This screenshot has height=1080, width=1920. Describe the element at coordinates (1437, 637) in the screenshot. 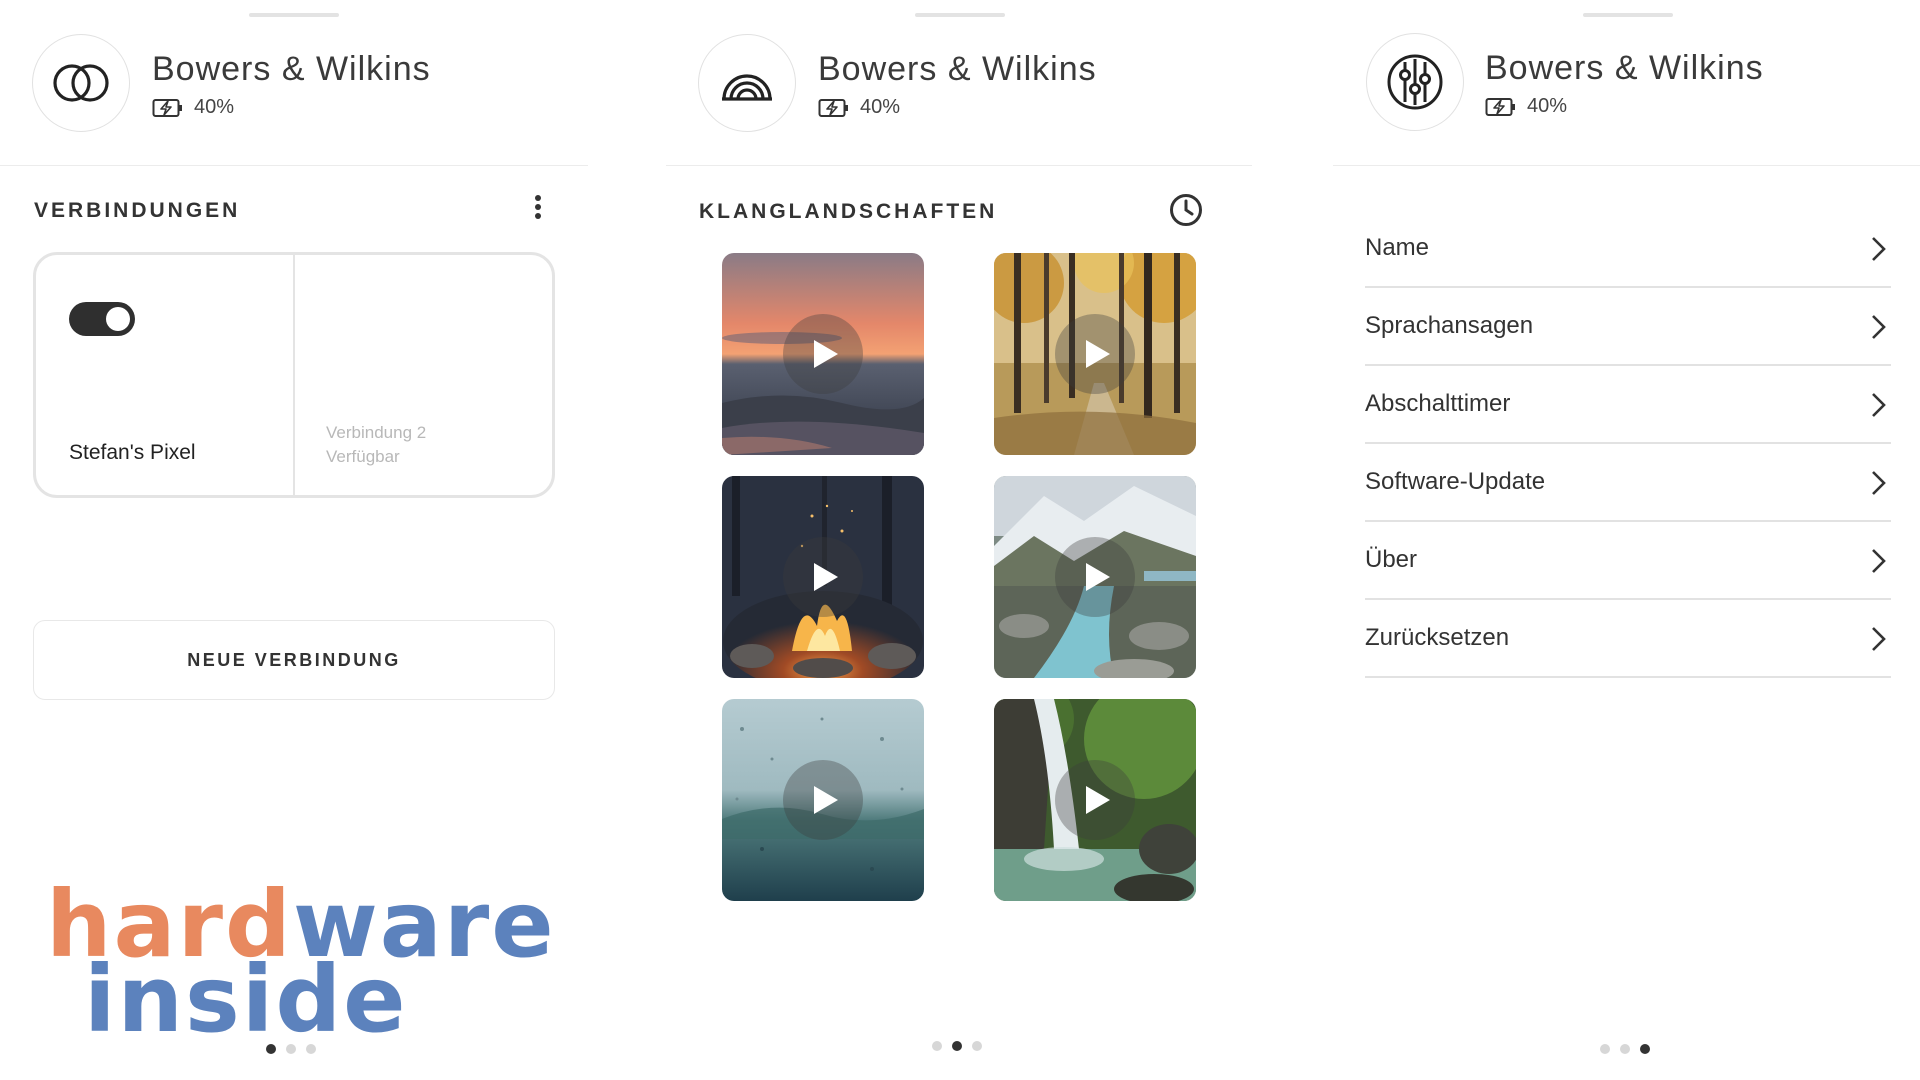

I see `settings-item-label: Zurücksetzen` at that location.